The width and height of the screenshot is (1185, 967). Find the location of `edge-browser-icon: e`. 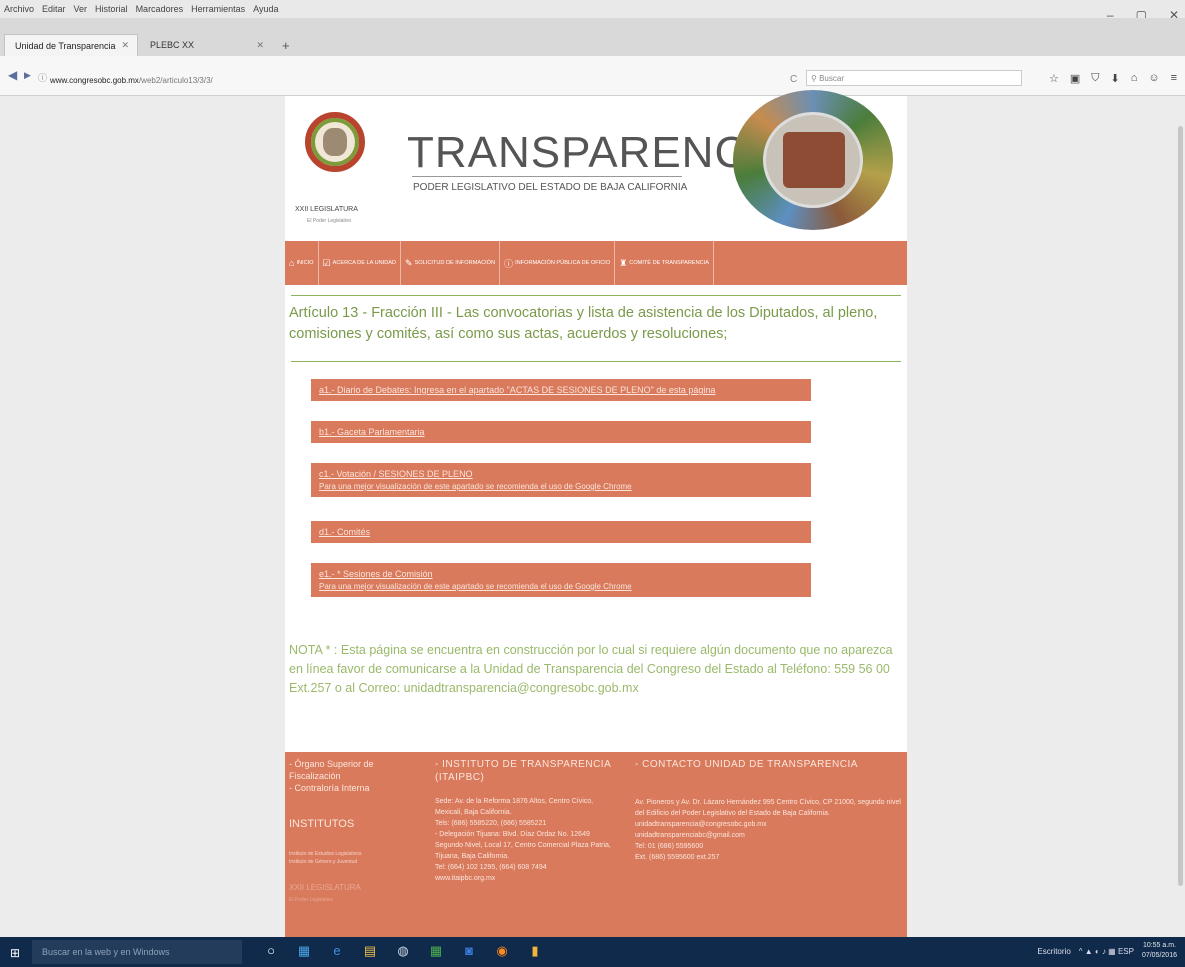

edge-browser-icon: e is located at coordinates (337, 951).